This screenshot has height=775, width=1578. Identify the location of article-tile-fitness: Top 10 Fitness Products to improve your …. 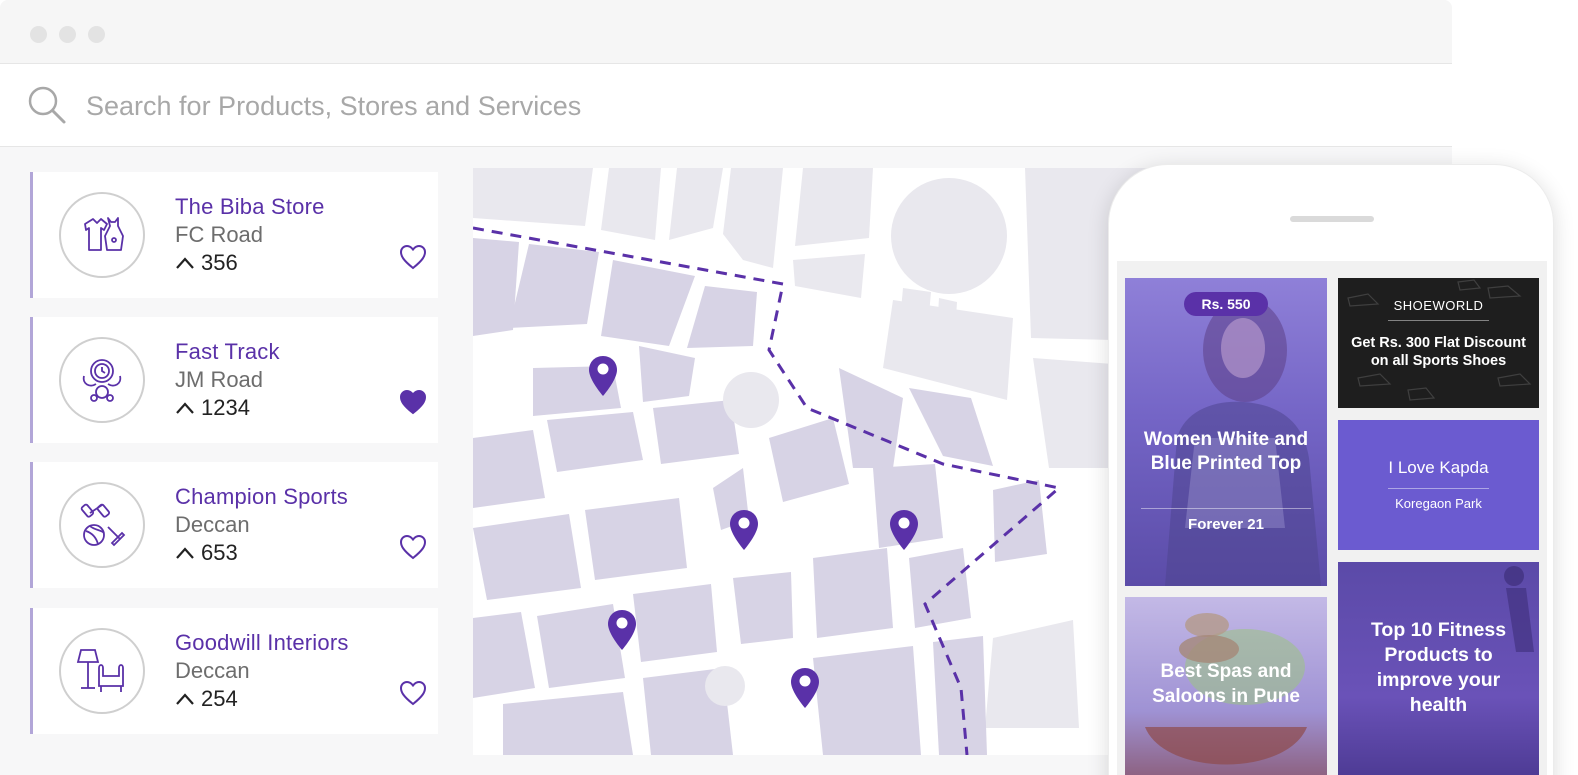
(1438, 668).